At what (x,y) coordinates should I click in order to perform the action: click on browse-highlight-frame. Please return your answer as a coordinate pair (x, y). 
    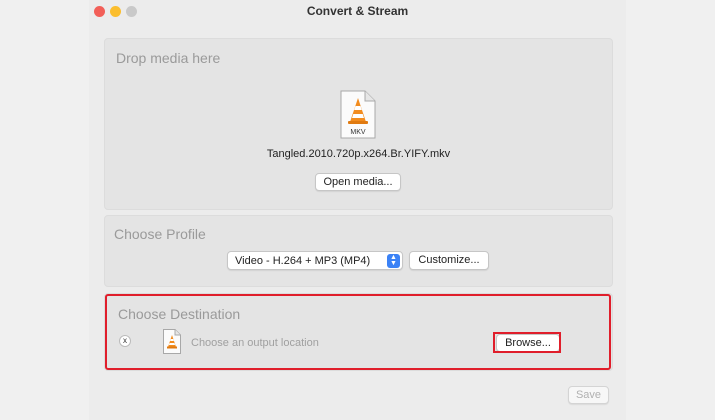
    Looking at the image, I should click on (527, 342).